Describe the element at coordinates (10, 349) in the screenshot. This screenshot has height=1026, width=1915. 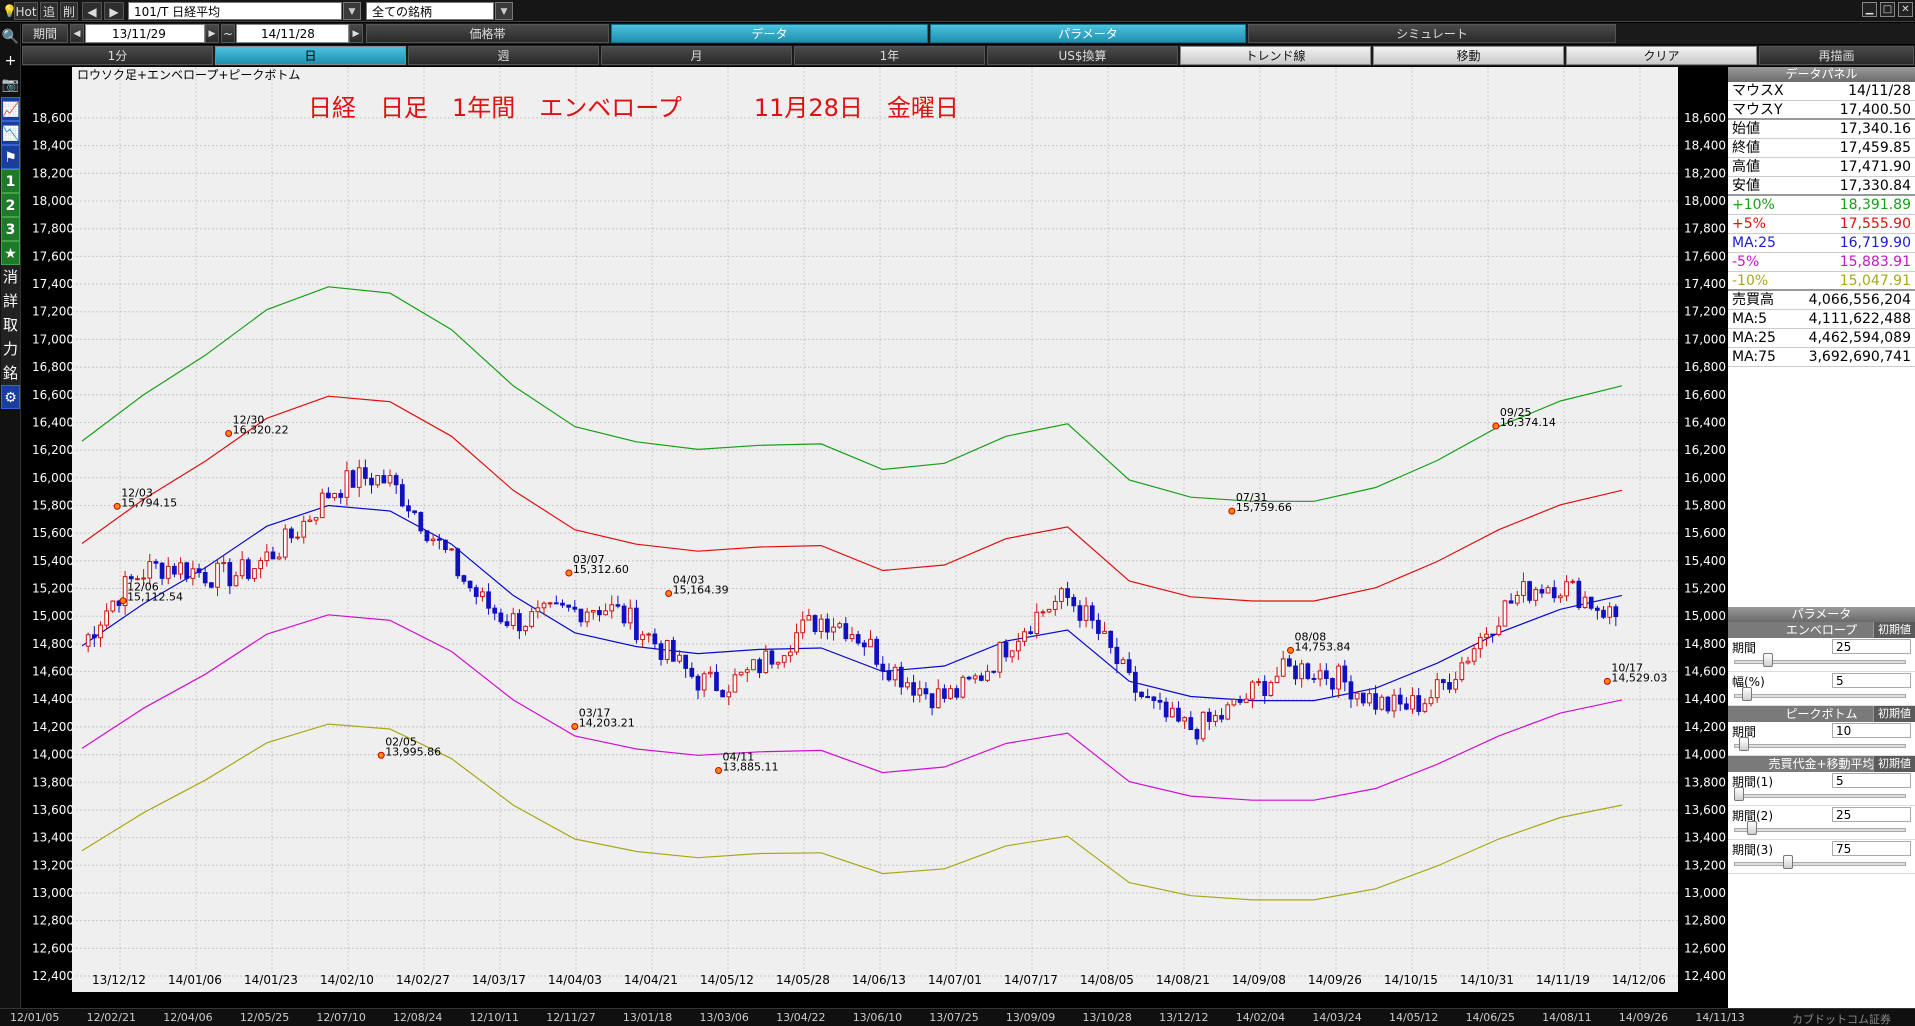
I see `input-button: 力` at that location.